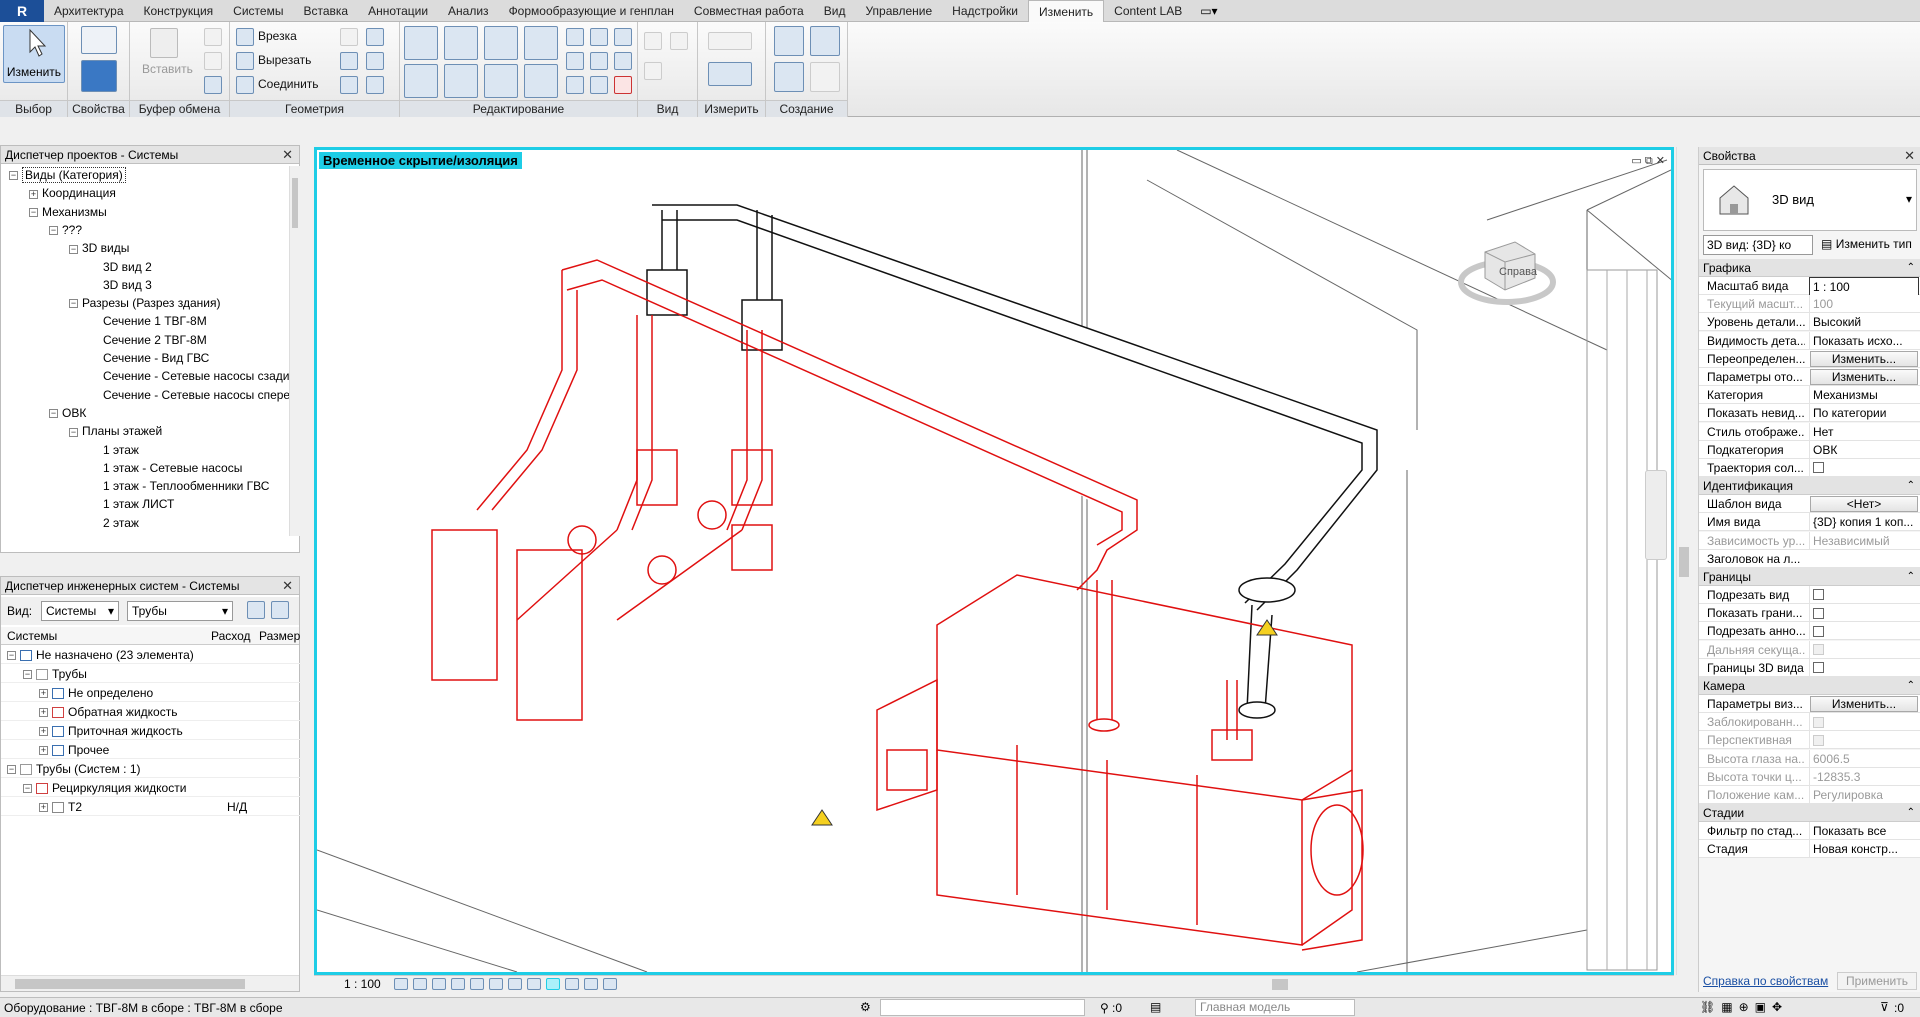 This screenshot has height=1017, width=1920. I want to click on menu-tab: Управление, so click(898, 11).